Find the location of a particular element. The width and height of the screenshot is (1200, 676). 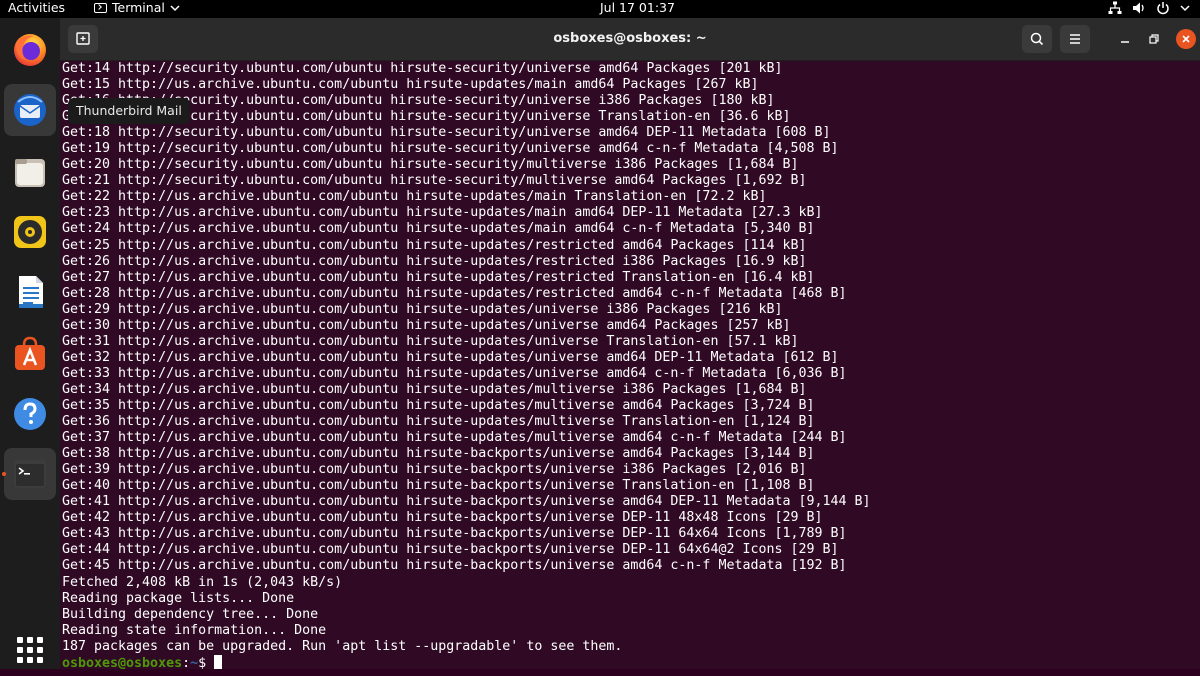

dock-tooltip: Thunderbird Mail is located at coordinates (129, 111).